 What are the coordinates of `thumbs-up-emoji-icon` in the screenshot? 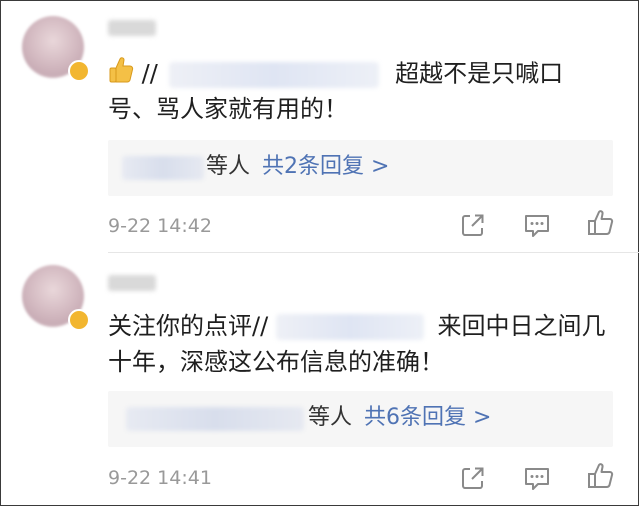 It's located at (121, 74).